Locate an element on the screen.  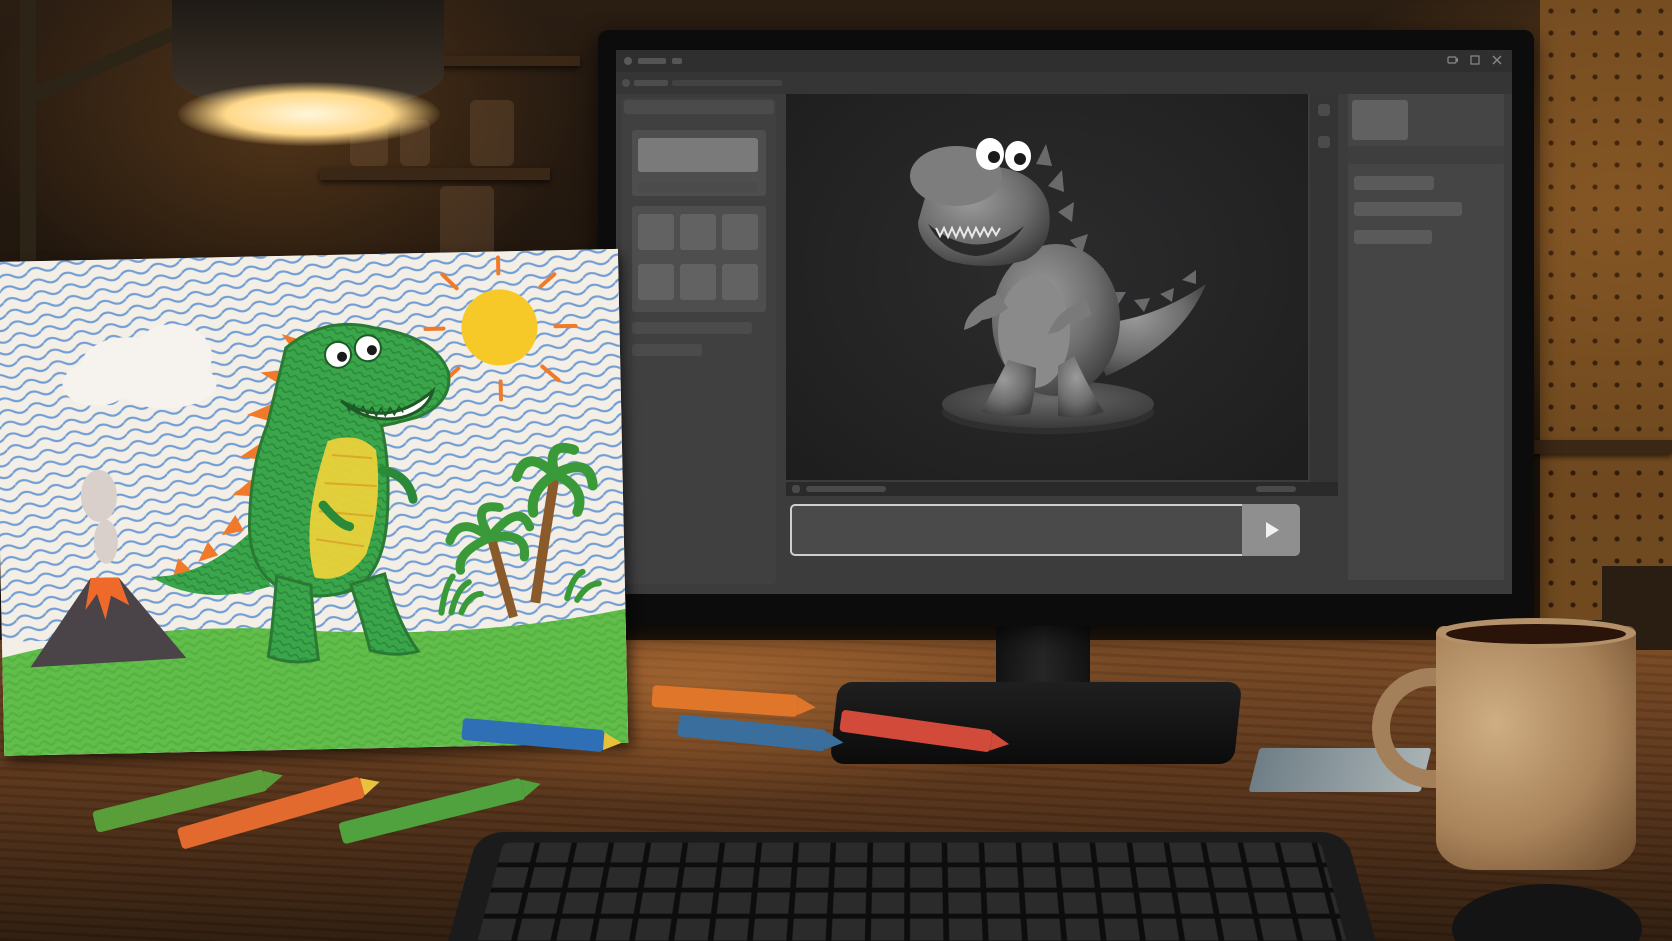
dino-3d-model is located at coordinates (1047, 287).